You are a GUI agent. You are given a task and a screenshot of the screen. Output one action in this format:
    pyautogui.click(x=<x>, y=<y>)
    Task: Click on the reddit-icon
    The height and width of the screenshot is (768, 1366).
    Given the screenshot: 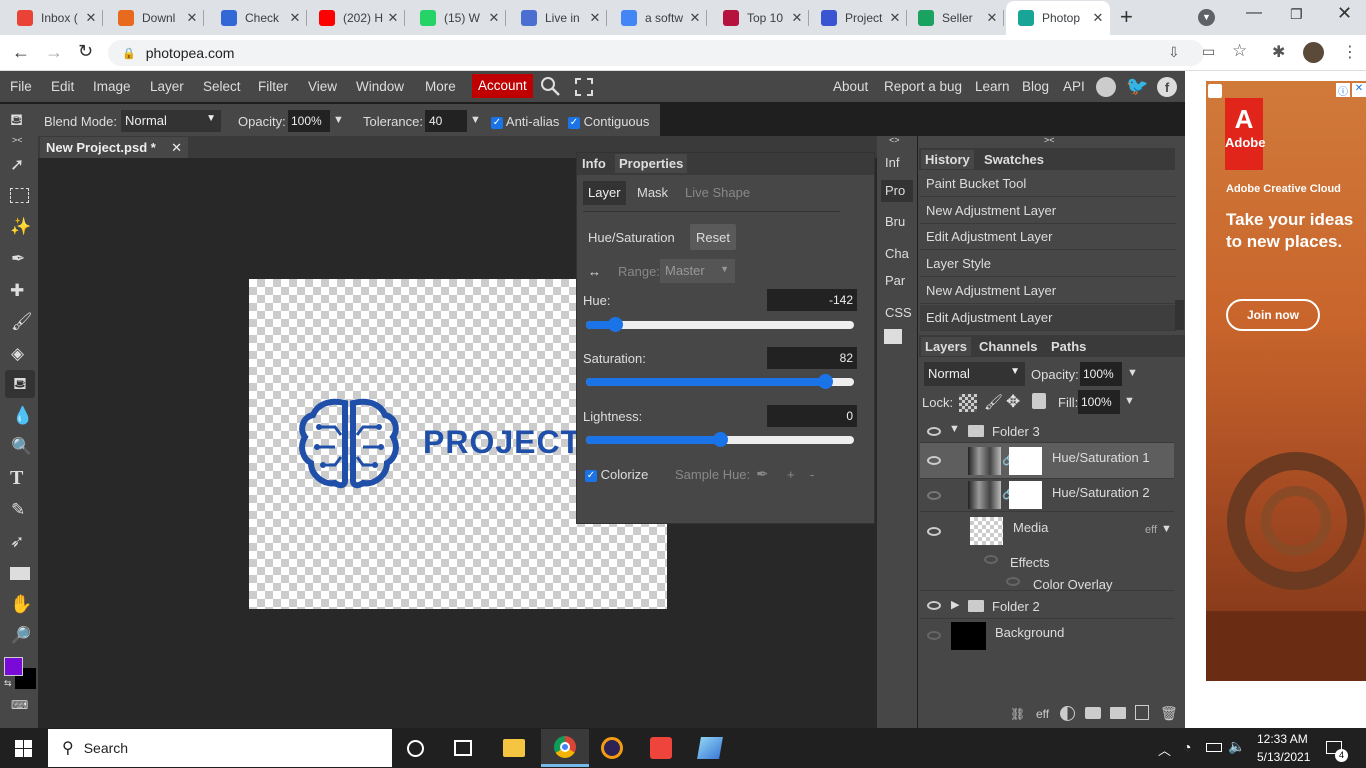 What is the action you would take?
    pyautogui.click(x=1106, y=87)
    